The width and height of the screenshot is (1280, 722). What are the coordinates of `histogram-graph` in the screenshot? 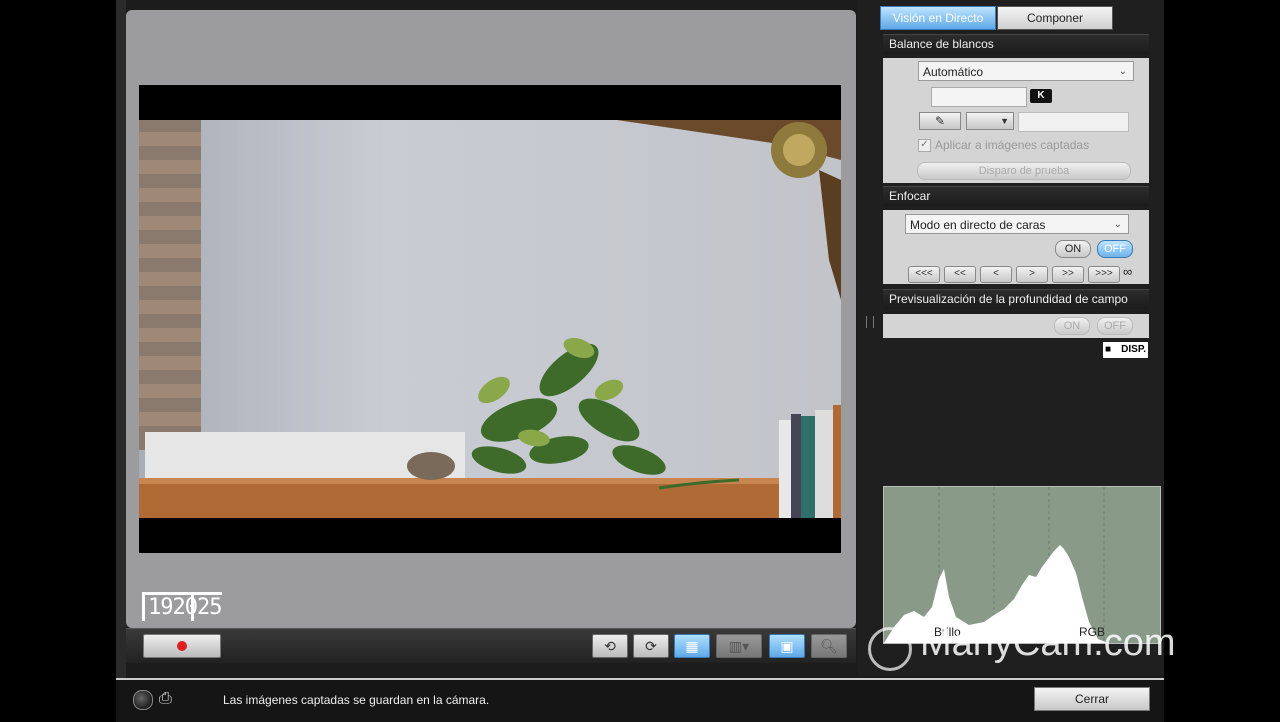 It's located at (996, 565).